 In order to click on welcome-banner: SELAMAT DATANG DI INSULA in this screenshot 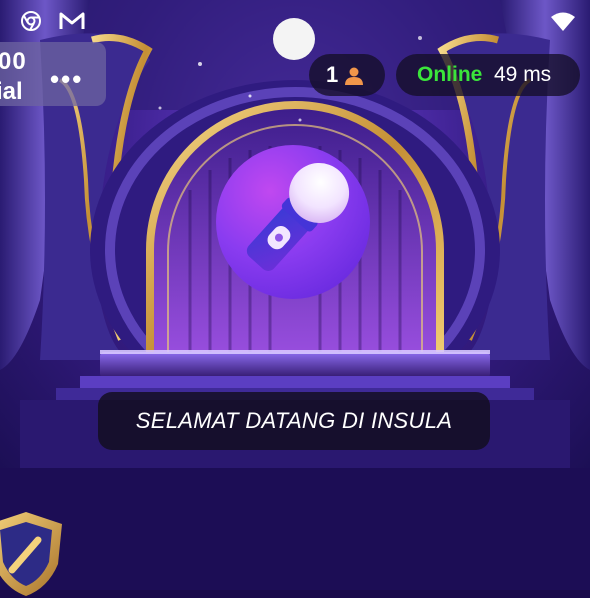, I will do `click(294, 421)`.